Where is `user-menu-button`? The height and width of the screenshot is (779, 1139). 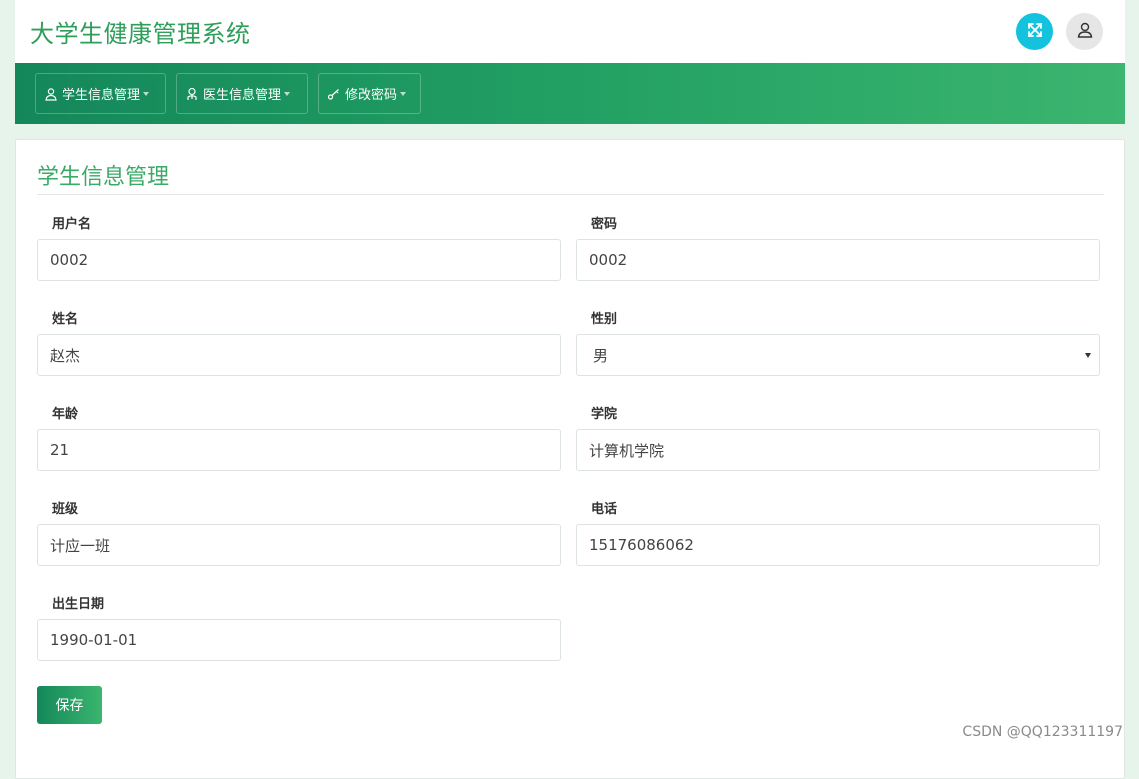
user-menu-button is located at coordinates (1084, 31).